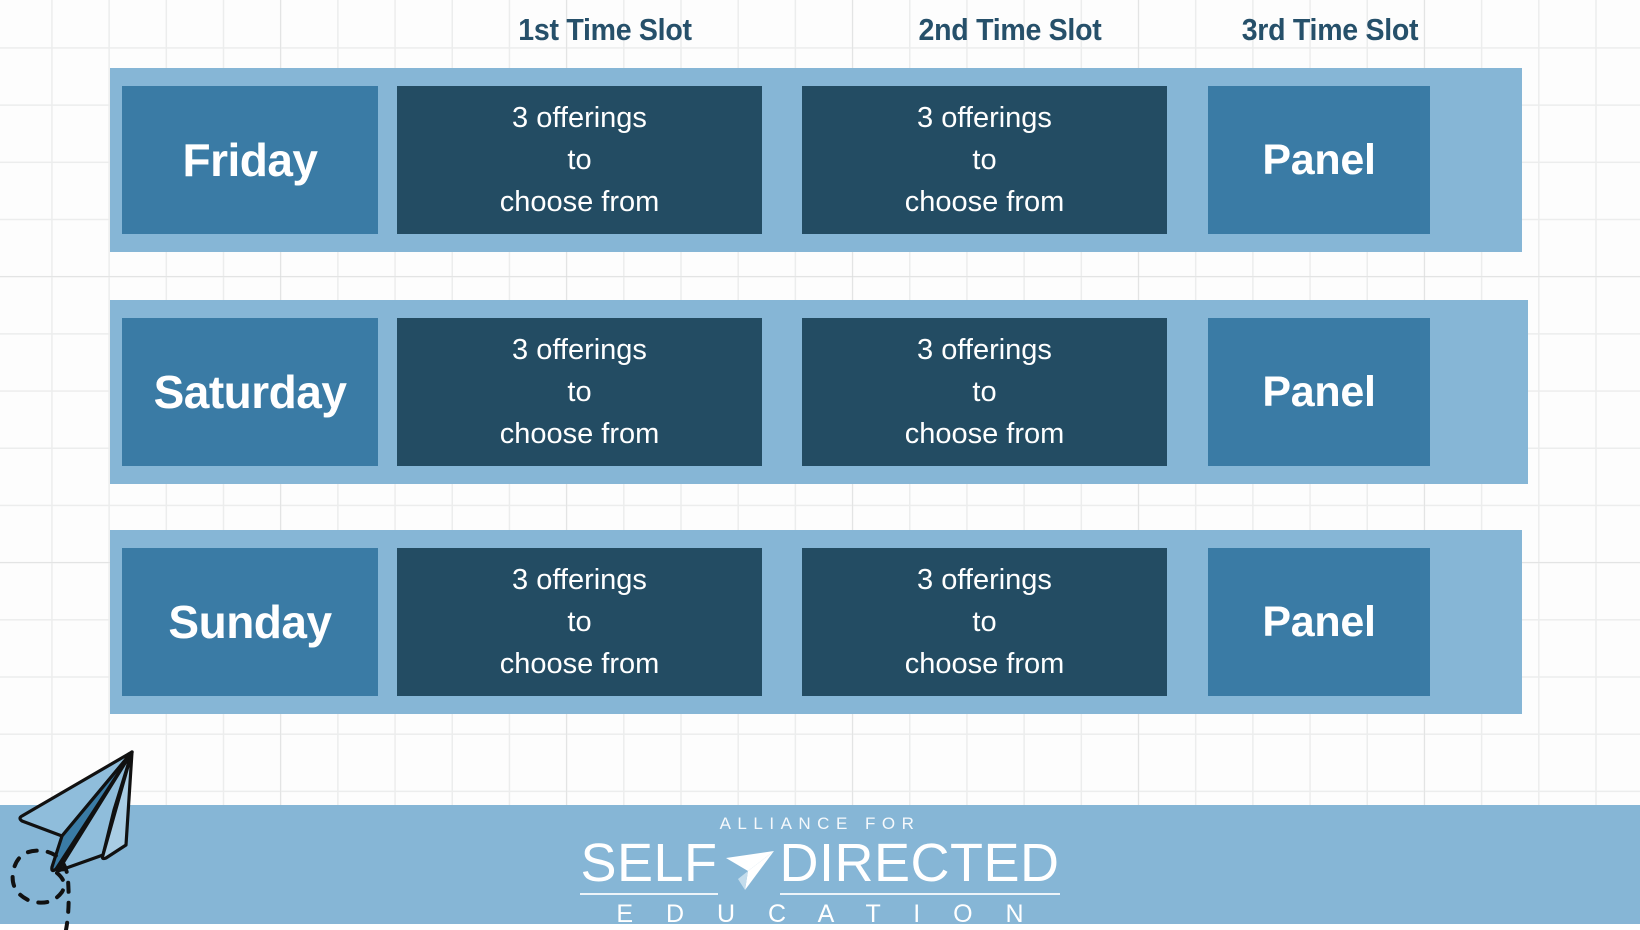 This screenshot has width=1640, height=930. I want to click on logo-word-self: SELF, so click(649, 865).